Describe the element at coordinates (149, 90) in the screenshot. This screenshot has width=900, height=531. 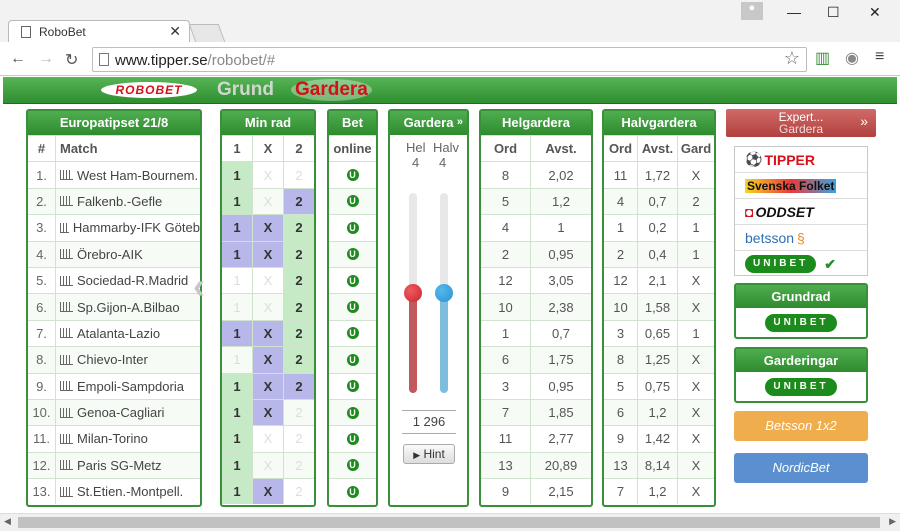
I see `robobet-logo: ROBOBET` at that location.